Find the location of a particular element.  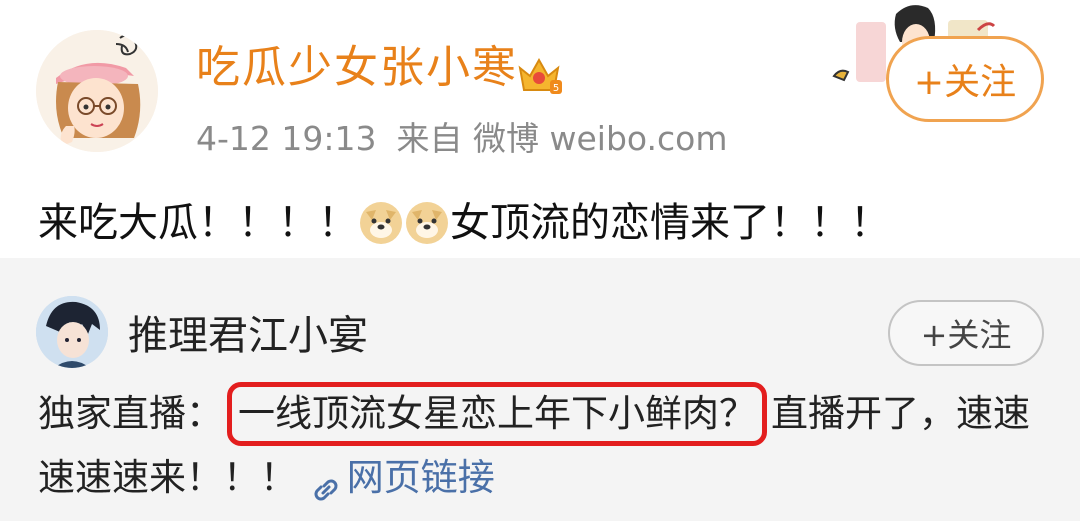

vip-crown-icon: 5 is located at coordinates (539, 75).